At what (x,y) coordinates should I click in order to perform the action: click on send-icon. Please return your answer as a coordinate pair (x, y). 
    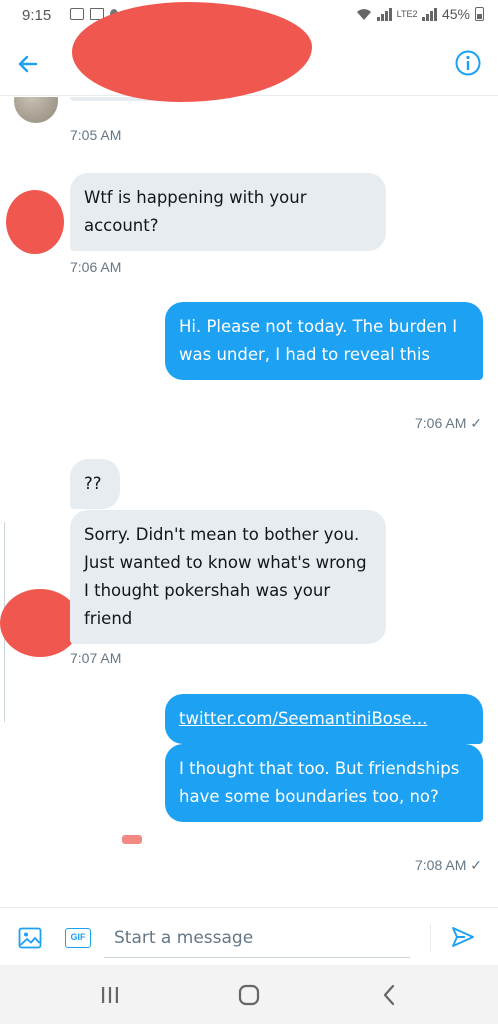
    Looking at the image, I should click on (463, 937).